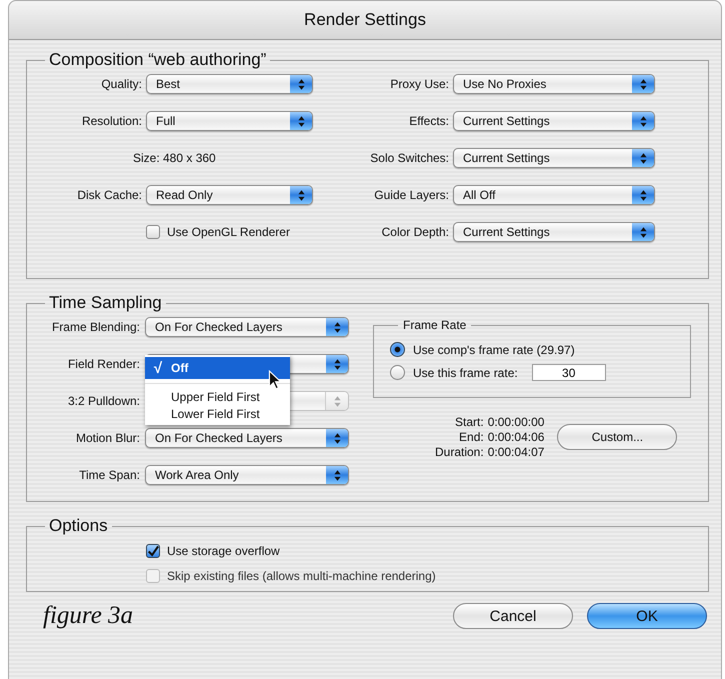  I want to click on checkbox-label: Use OpenGL Renderer, so click(228, 232).